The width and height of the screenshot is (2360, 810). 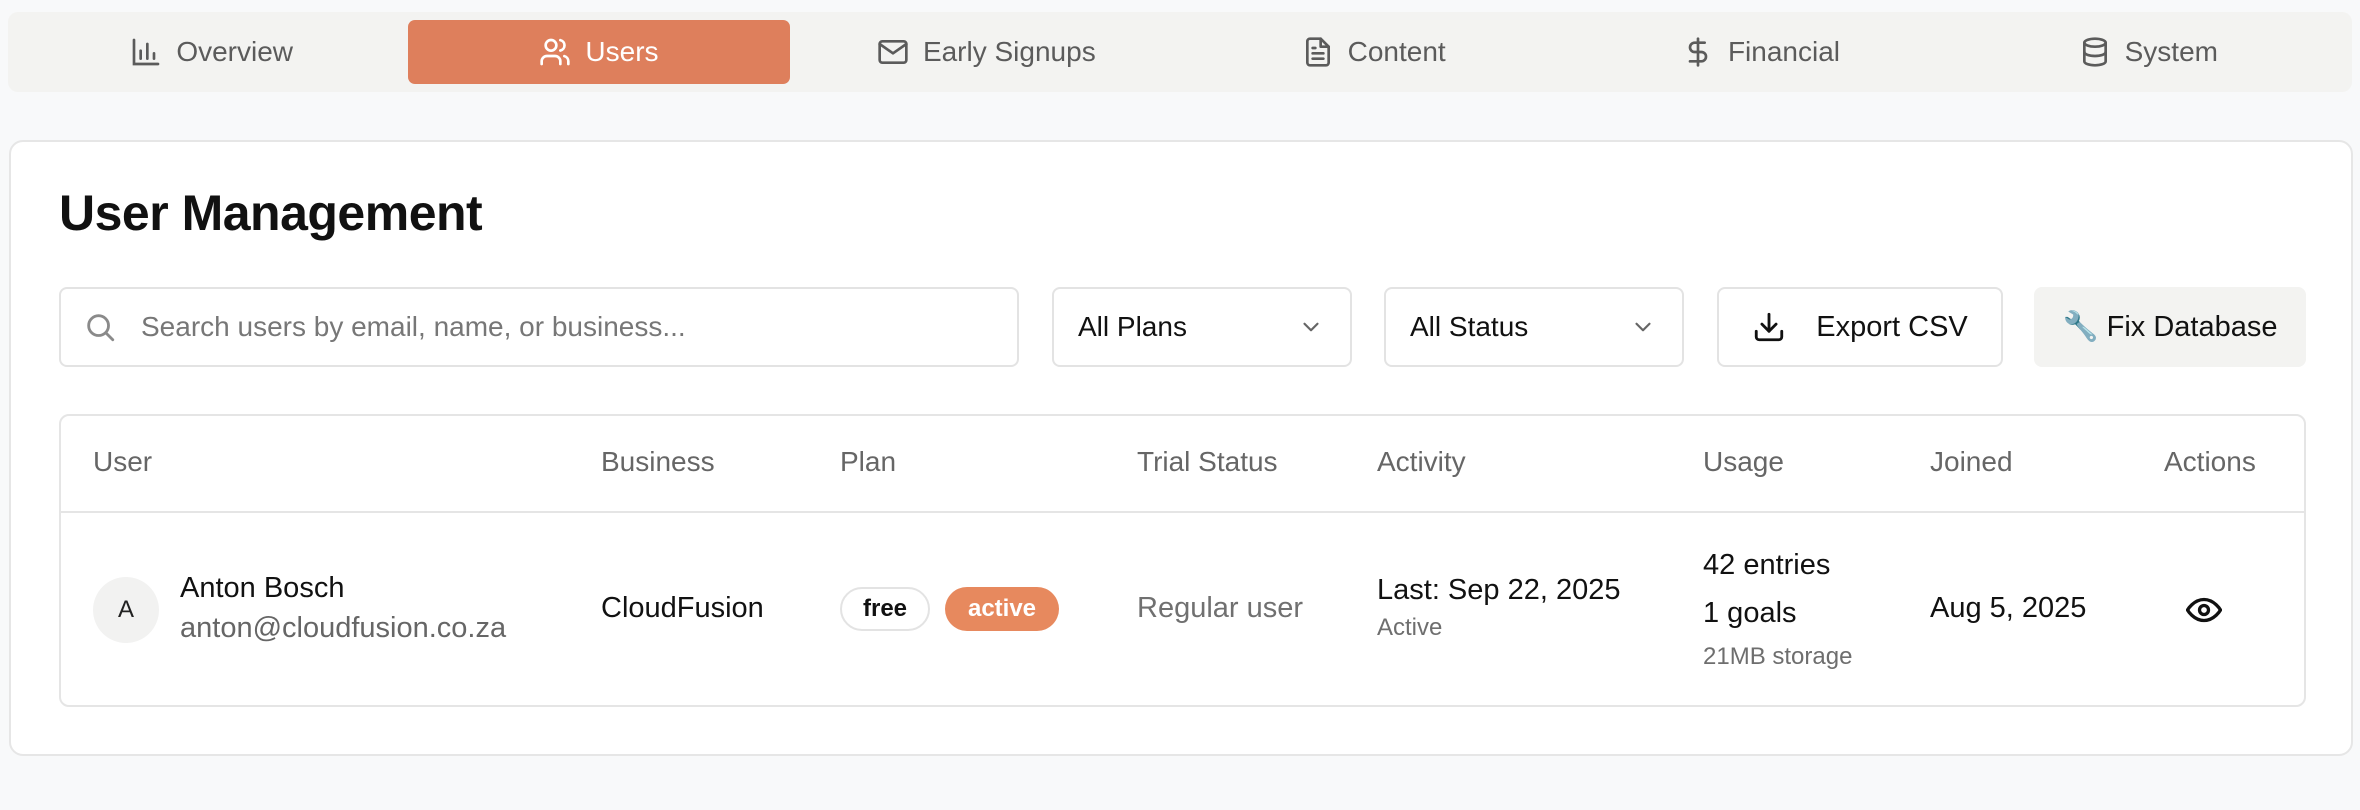 I want to click on tab-system: System, so click(x=2148, y=52).